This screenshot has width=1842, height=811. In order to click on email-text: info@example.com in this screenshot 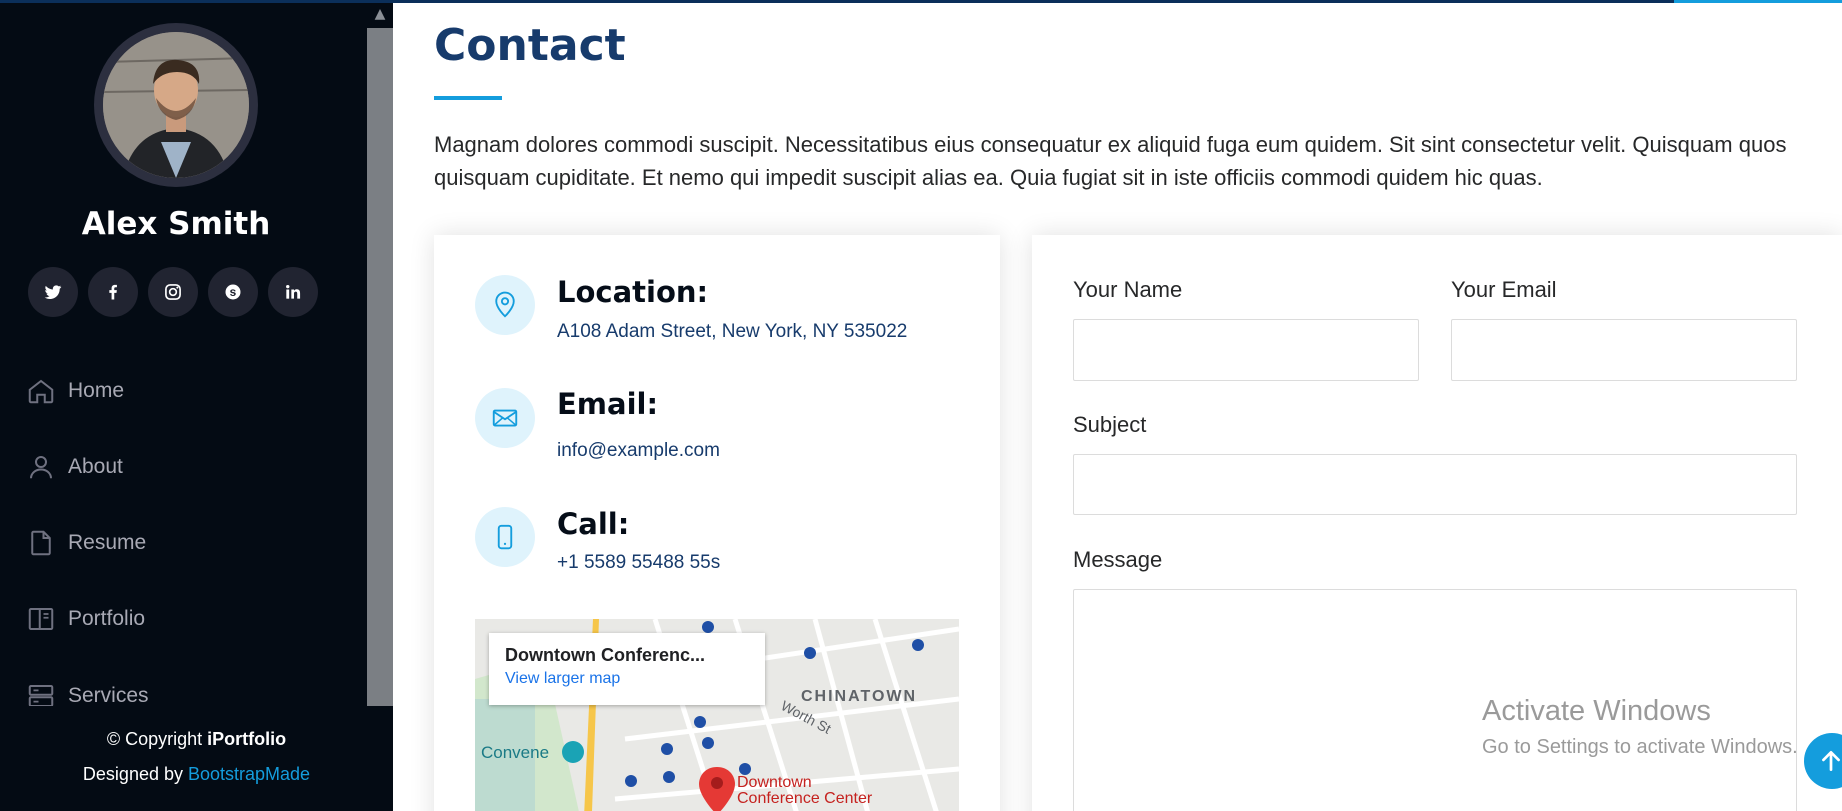, I will do `click(638, 451)`.